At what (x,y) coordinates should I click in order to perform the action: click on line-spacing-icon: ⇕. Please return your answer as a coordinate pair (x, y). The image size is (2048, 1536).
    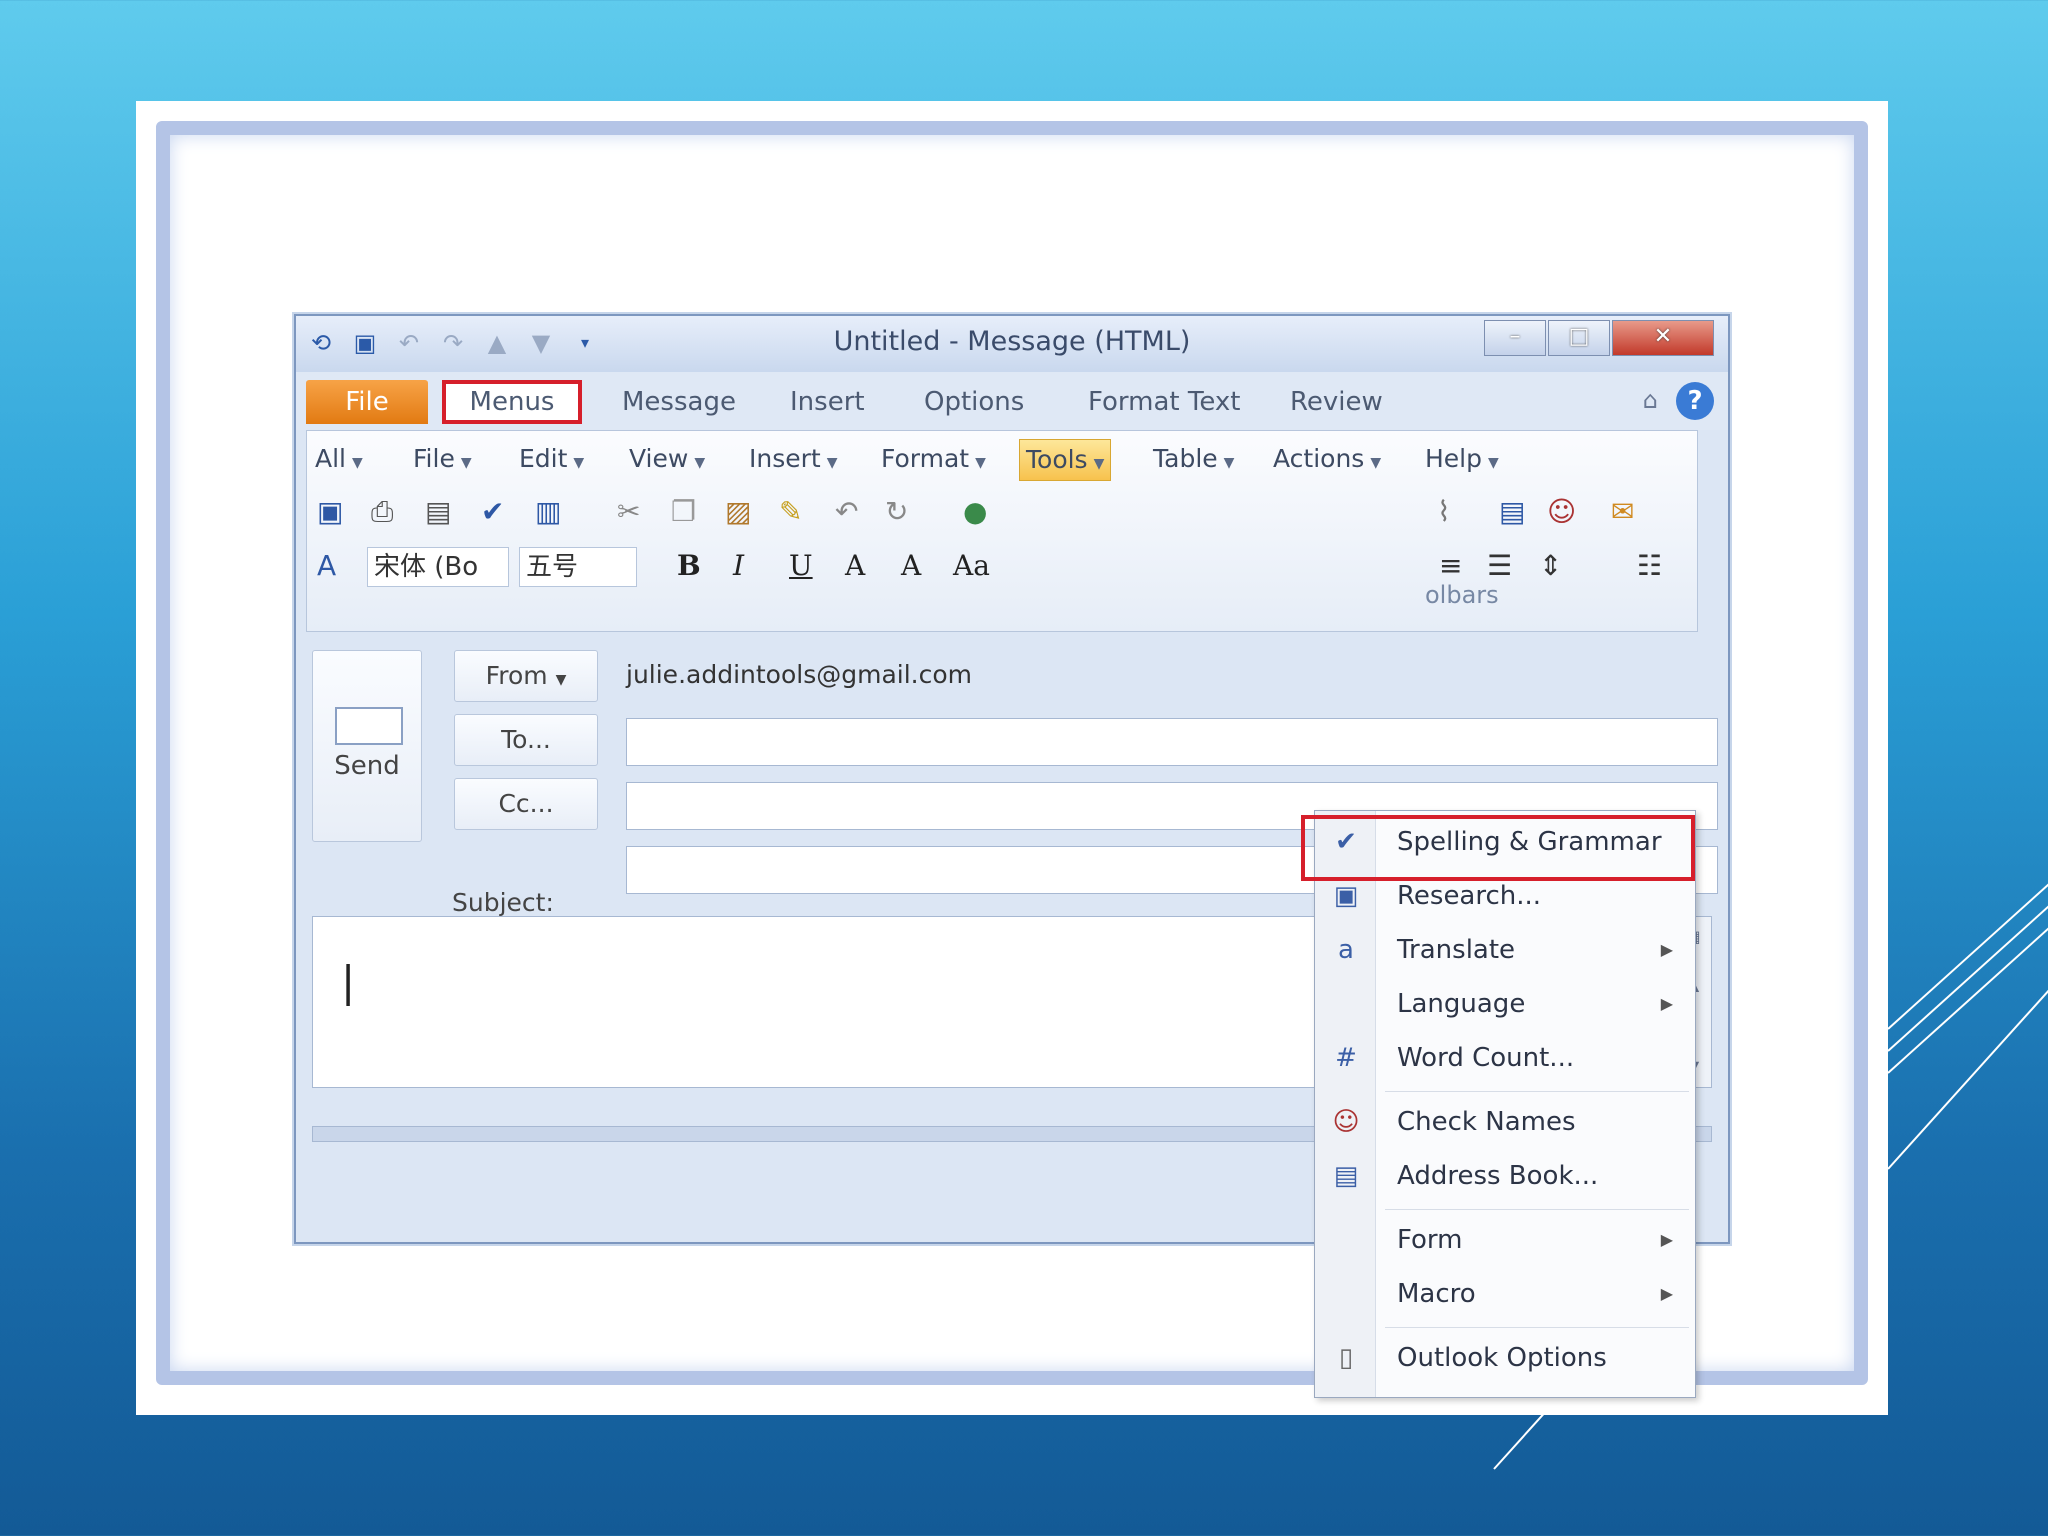
    Looking at the image, I should click on (1550, 566).